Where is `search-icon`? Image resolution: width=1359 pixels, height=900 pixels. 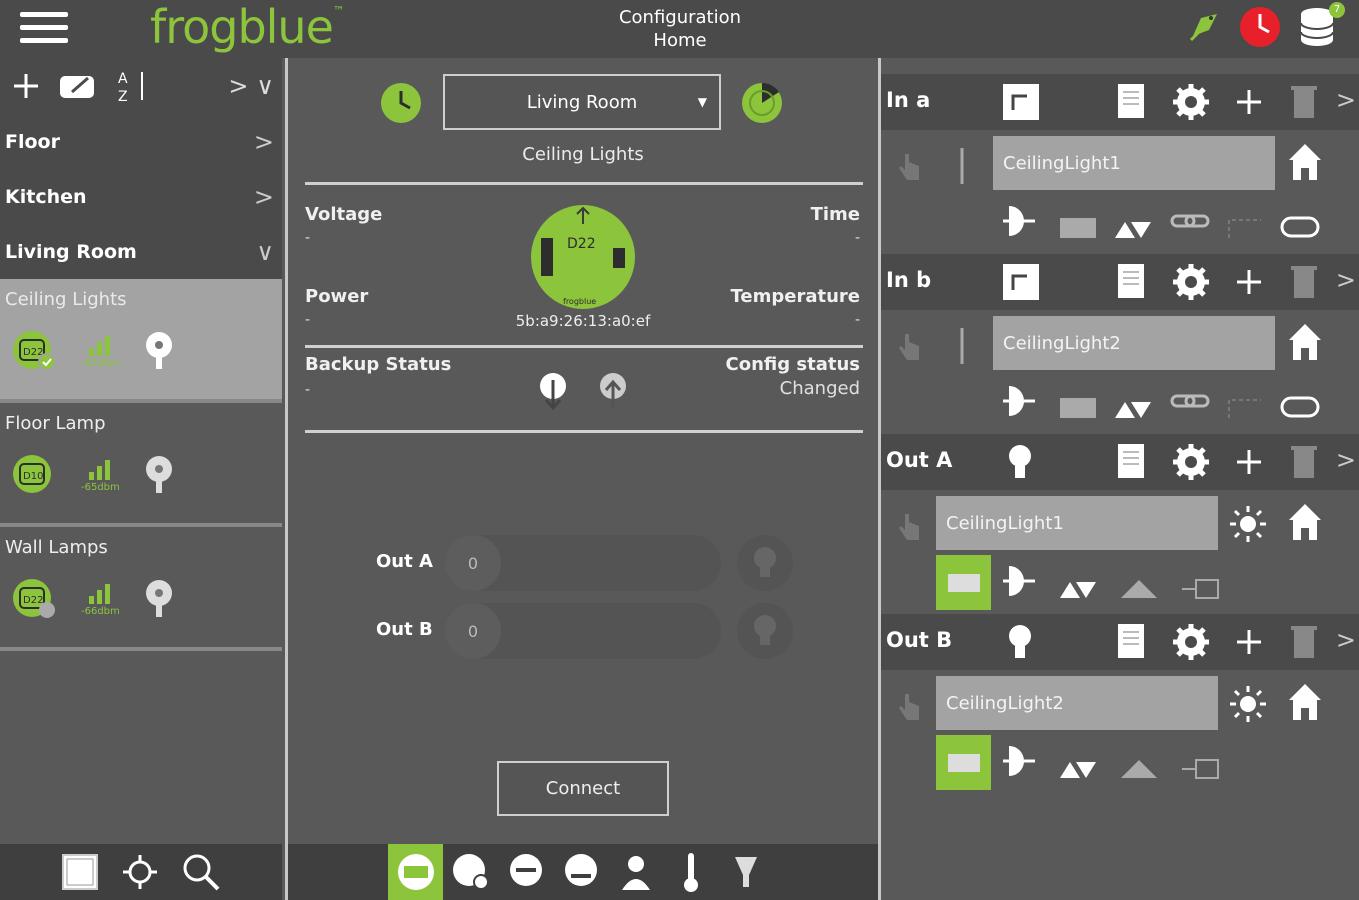 search-icon is located at coordinates (201, 872).